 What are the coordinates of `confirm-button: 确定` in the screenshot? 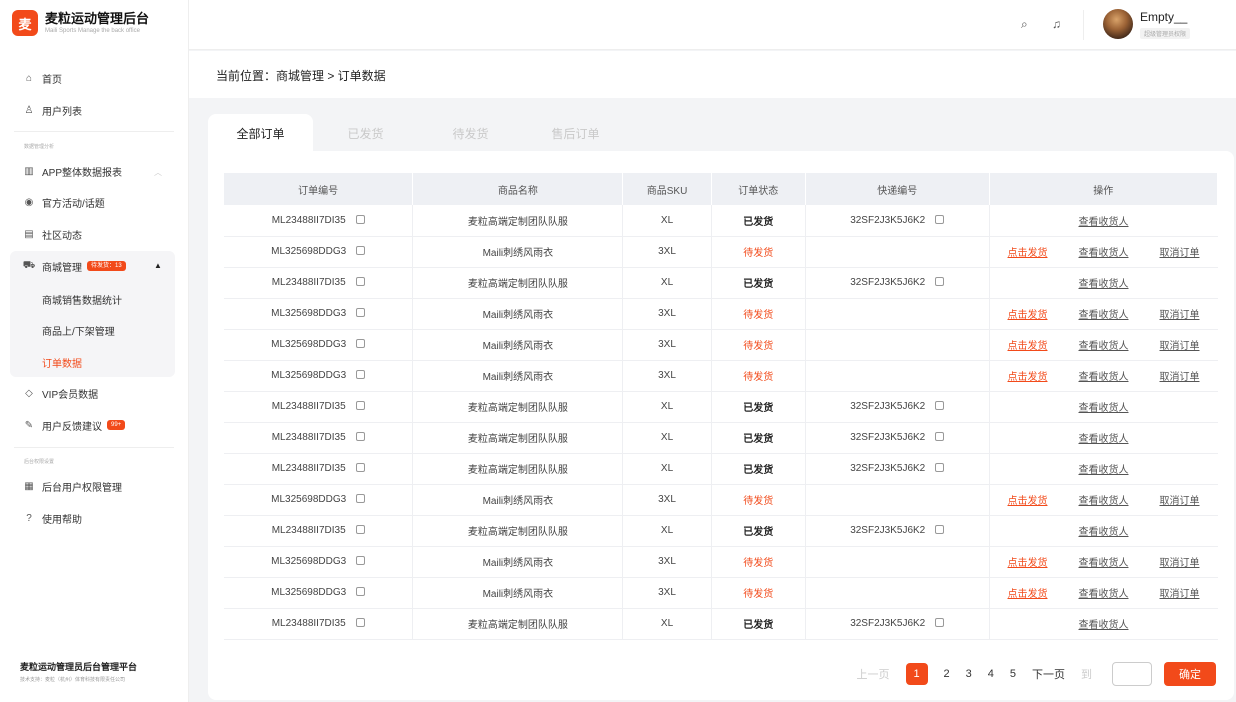 It's located at (1190, 674).